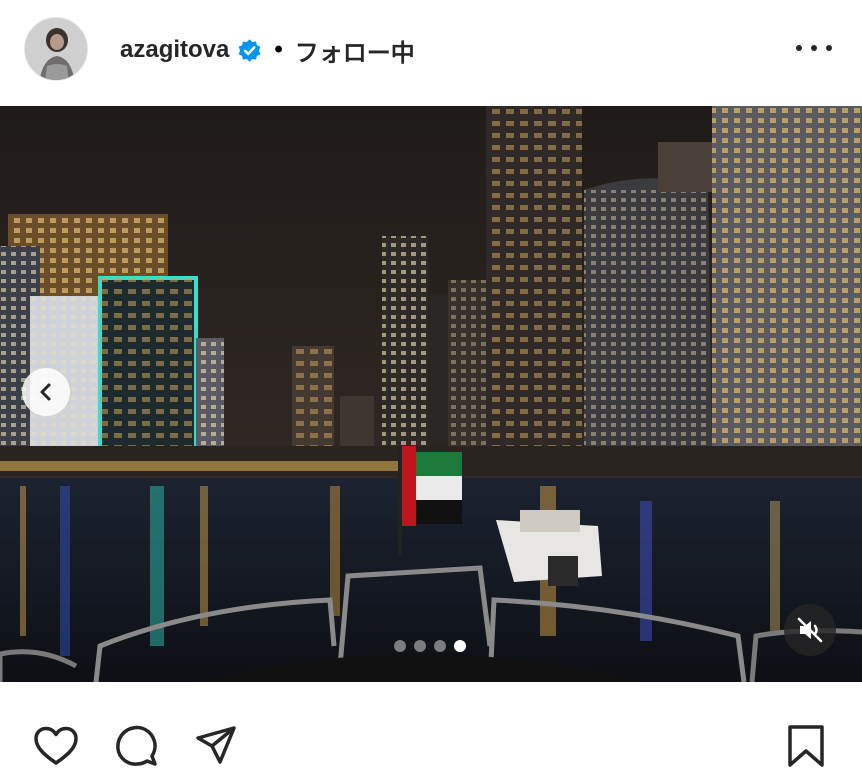 This screenshot has height=784, width=862. What do you see at coordinates (810, 630) in the screenshot?
I see `speaker-muted-icon` at bounding box center [810, 630].